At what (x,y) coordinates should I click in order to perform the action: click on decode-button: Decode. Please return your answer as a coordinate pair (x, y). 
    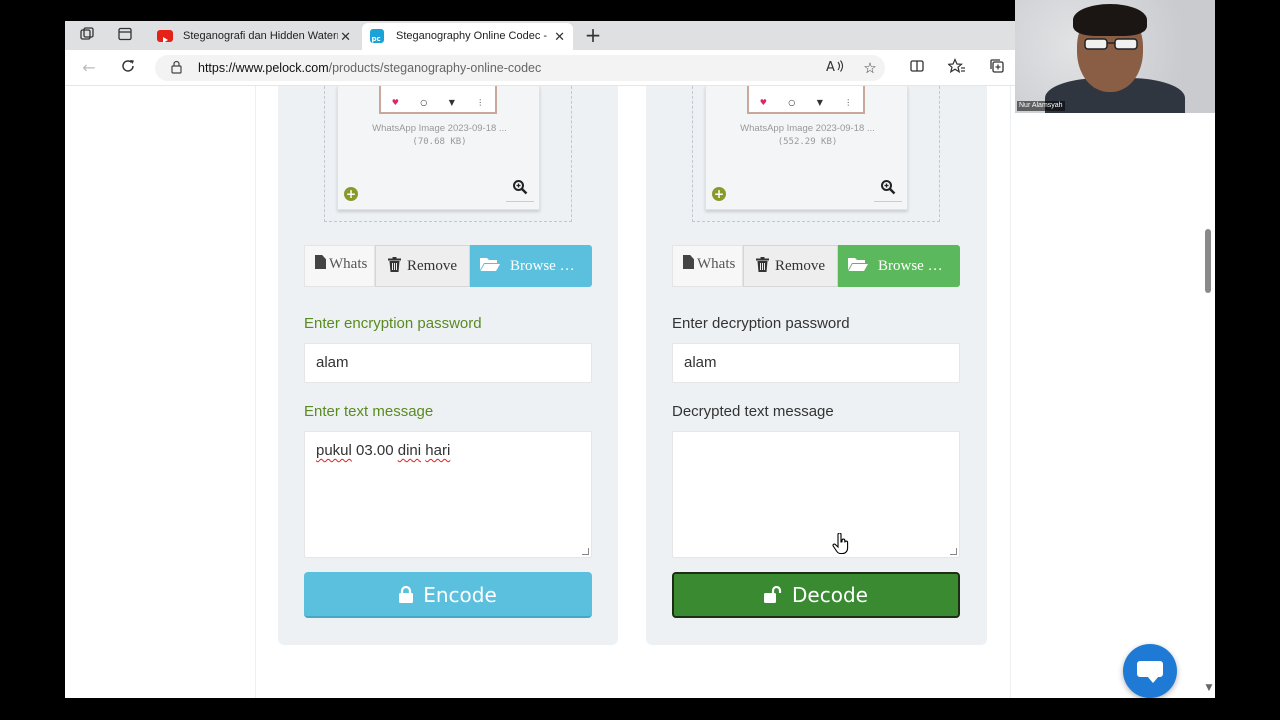
    Looking at the image, I should click on (816, 595).